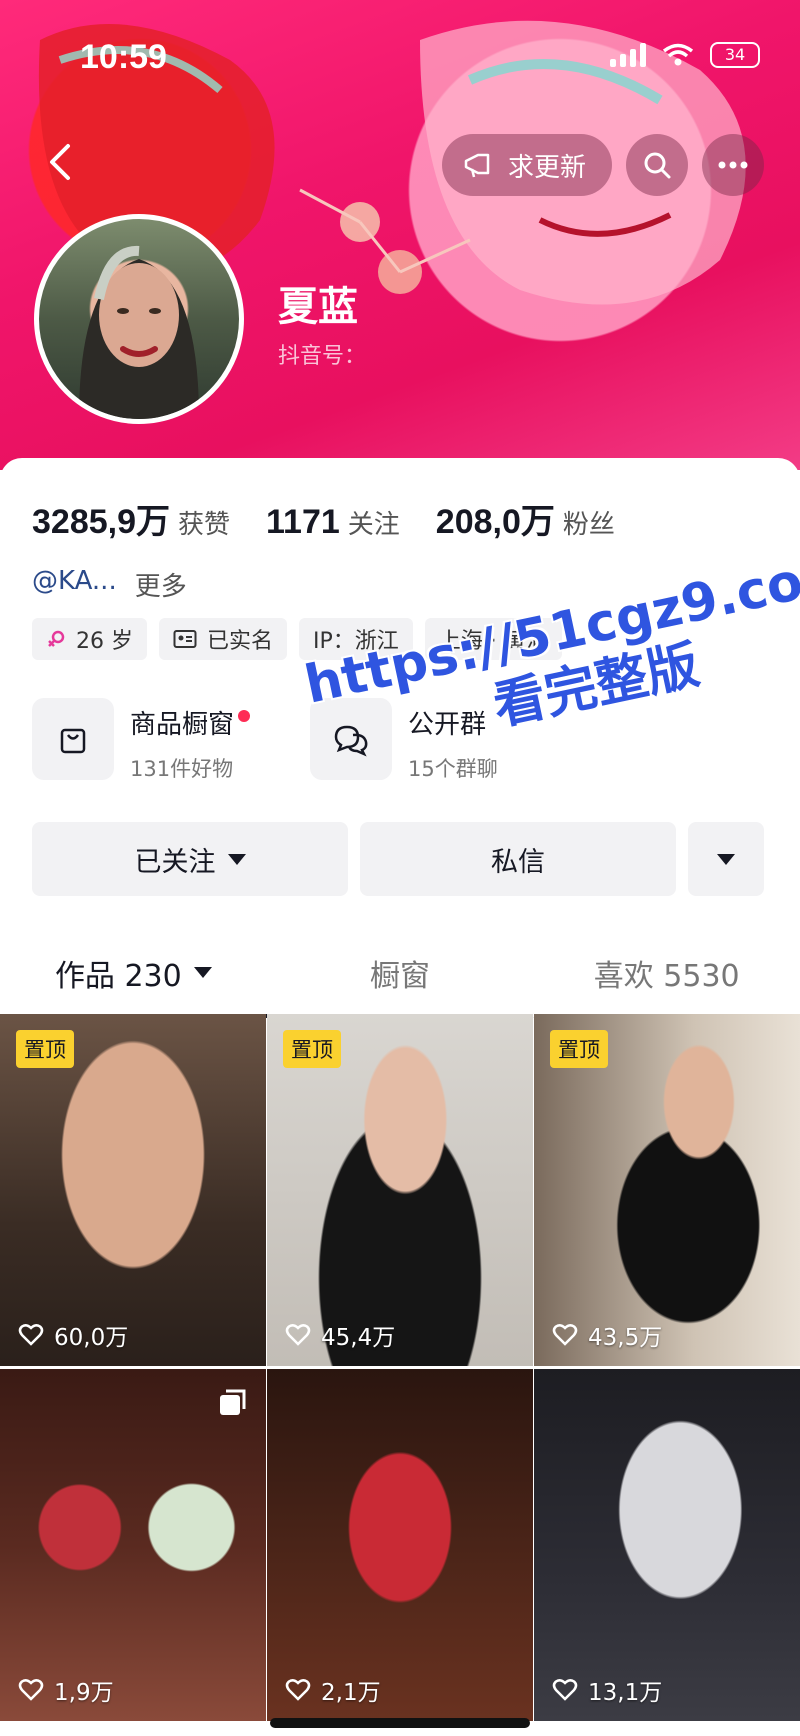  Describe the element at coordinates (233, 1402) in the screenshot. I see `multi-image-icon` at that location.